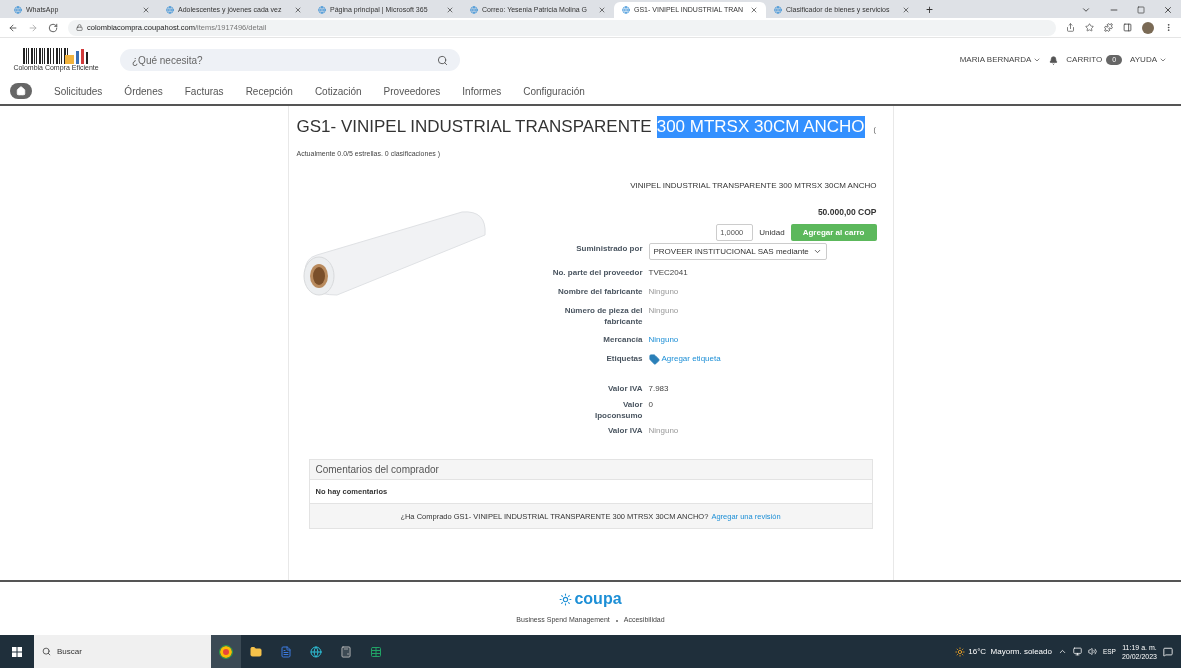 The image size is (1181, 668). I want to click on folder-taskbar-icon, so click(256, 651).